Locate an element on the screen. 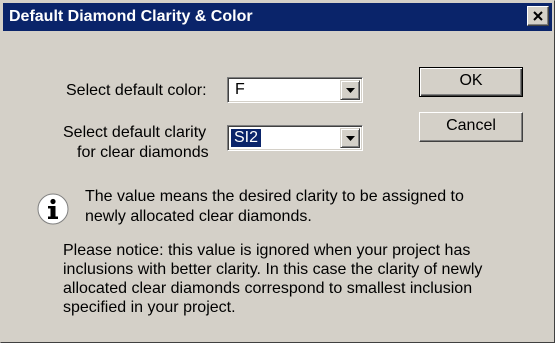 Image resolution: width=555 pixels, height=343 pixels. close-button is located at coordinates (538, 16).